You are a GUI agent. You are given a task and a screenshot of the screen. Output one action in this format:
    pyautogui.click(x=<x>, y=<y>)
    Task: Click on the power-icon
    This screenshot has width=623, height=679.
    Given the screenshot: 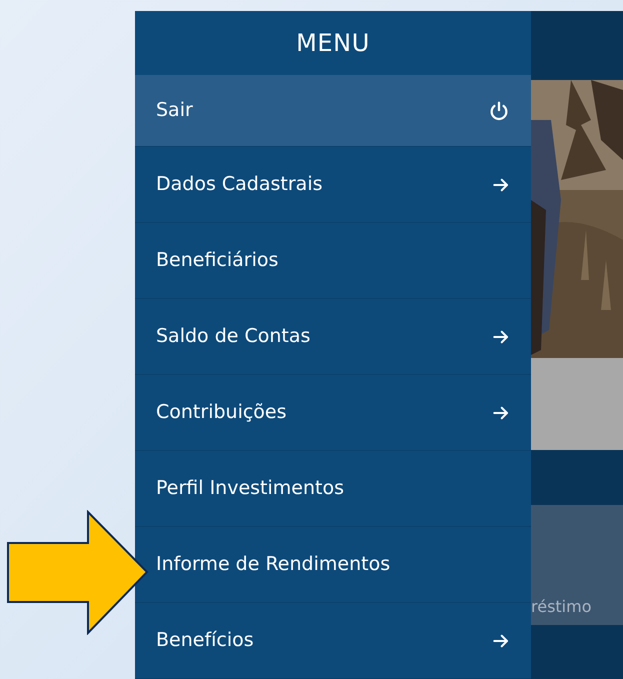 What is the action you would take?
    pyautogui.click(x=499, y=111)
    